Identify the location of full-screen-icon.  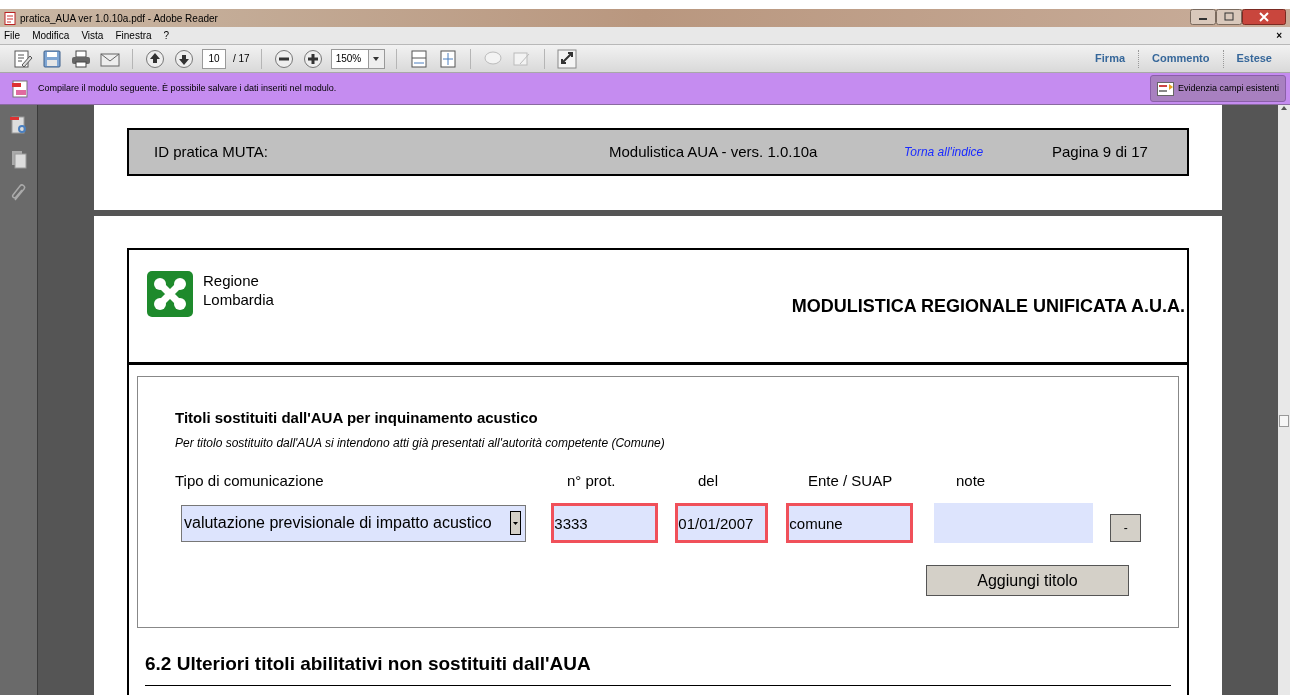
(566, 58).